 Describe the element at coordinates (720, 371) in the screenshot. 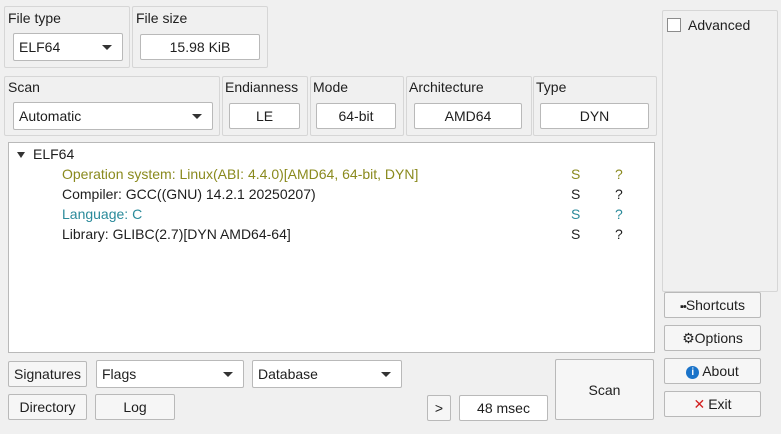

I see `about-label: About` at that location.